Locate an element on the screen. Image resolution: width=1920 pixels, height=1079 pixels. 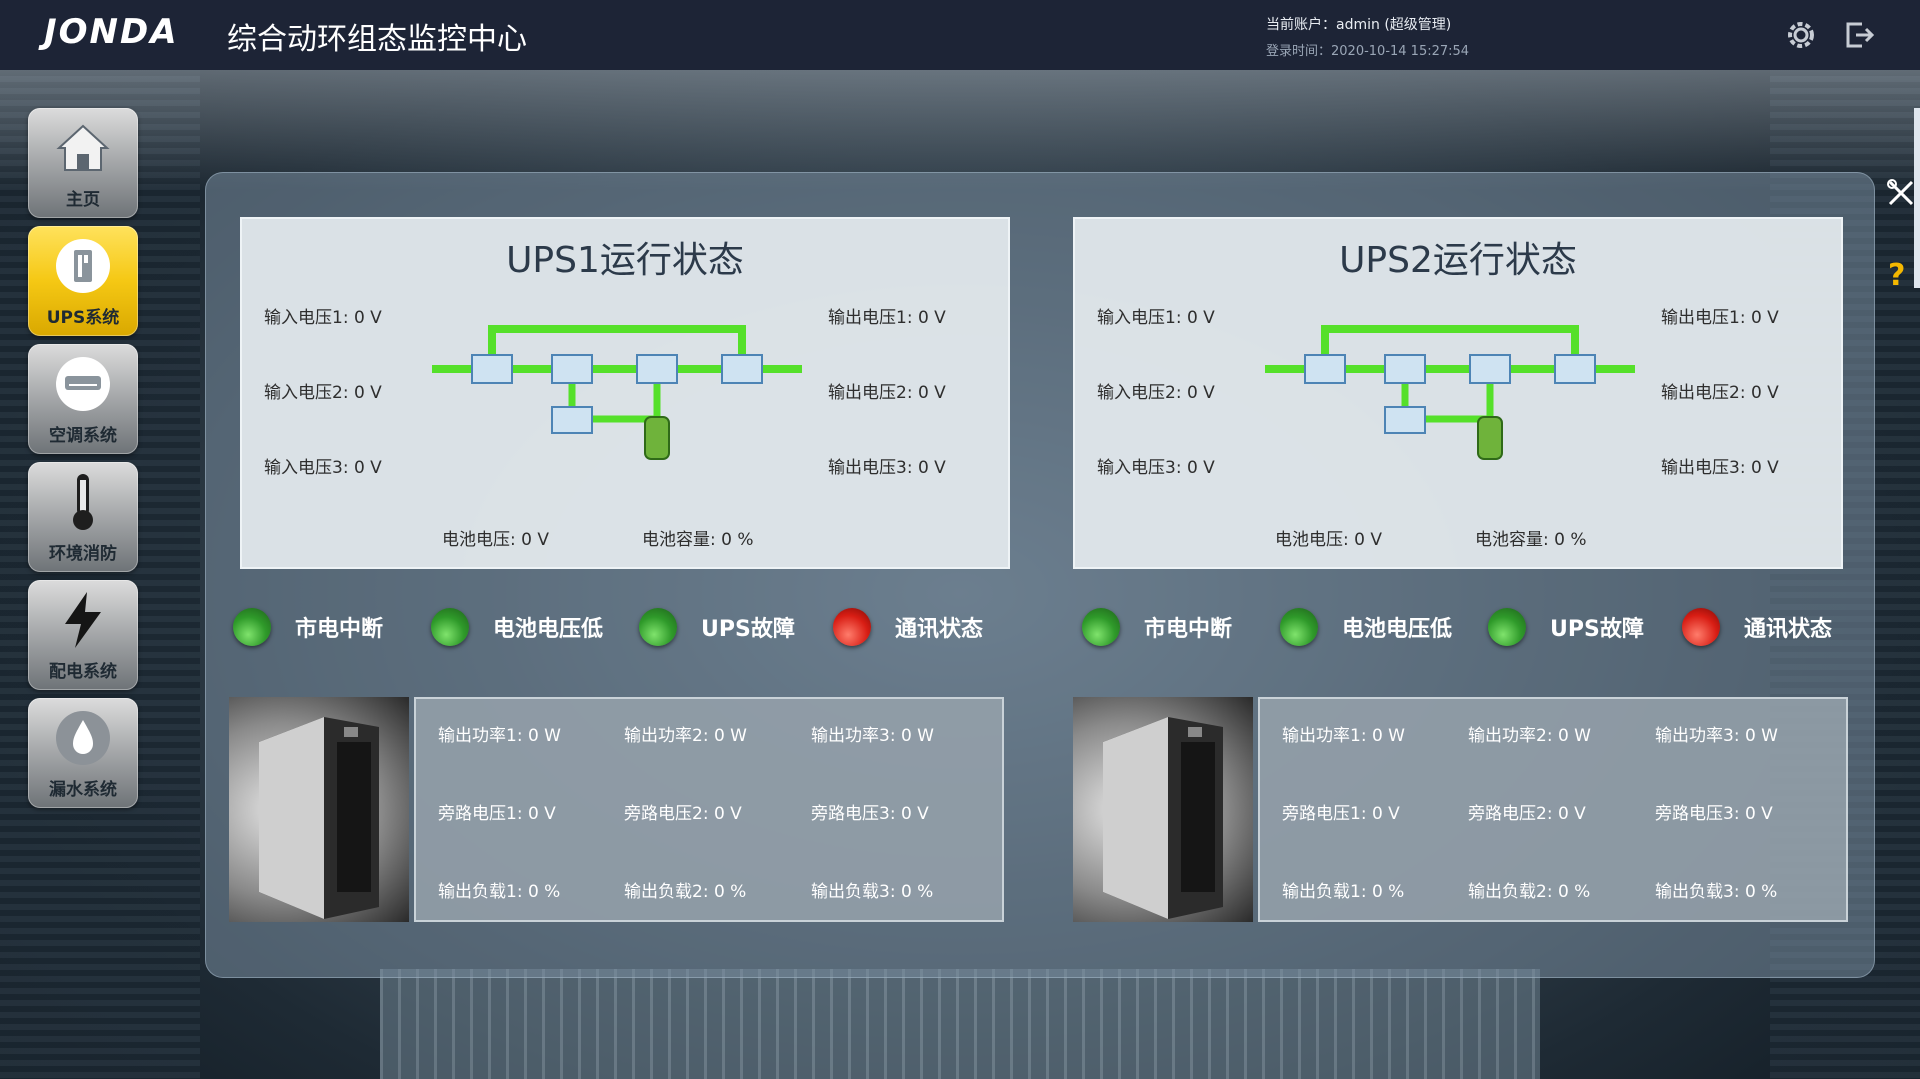
sidebar-item-aircon: 空调系统 is located at coordinates (83, 399).